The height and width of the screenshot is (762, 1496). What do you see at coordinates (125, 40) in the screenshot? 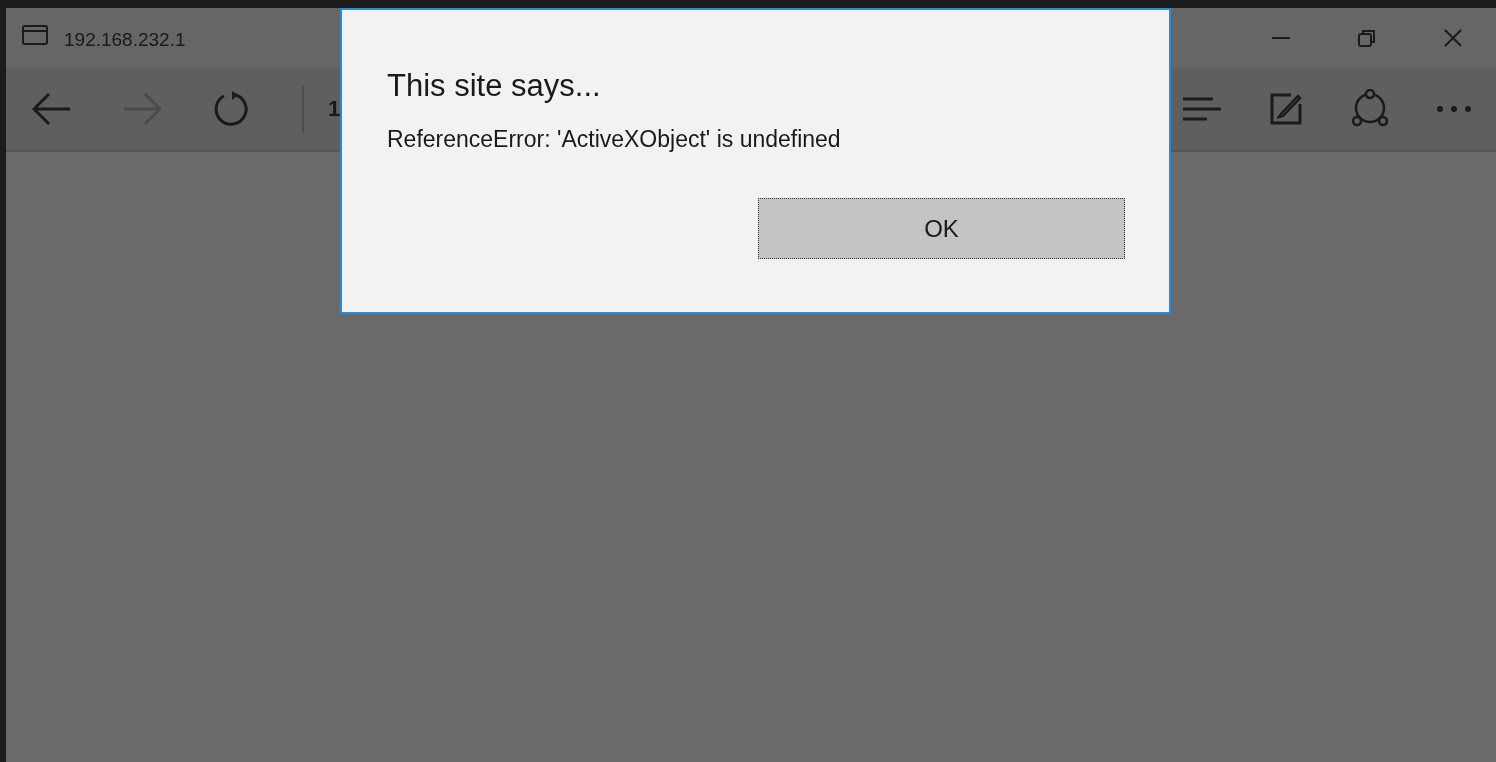
I see `window-title: 192.168.232.1` at bounding box center [125, 40].